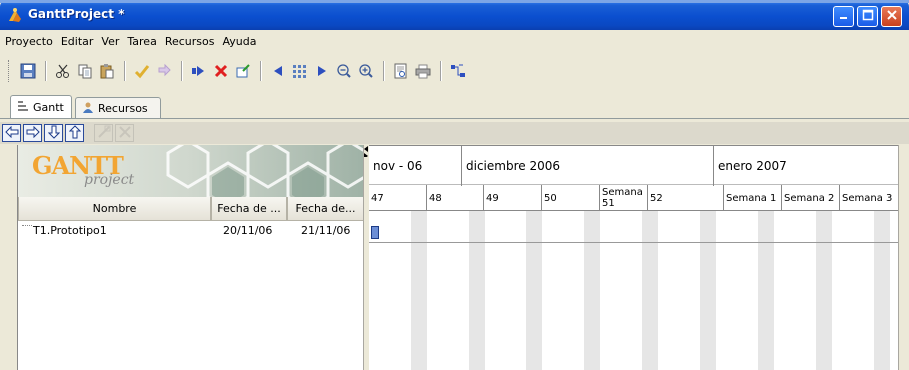 The width and height of the screenshot is (909, 370). I want to click on center-icon, so click(300, 71).